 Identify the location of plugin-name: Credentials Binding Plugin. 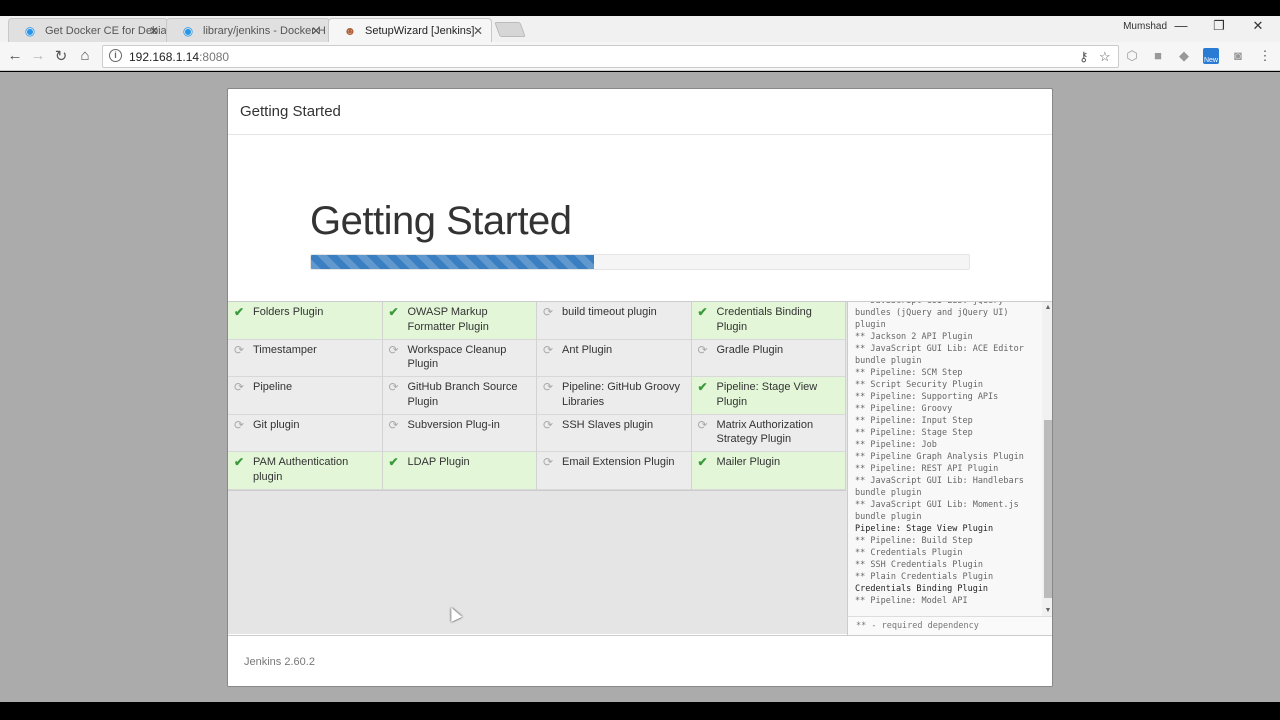
(764, 319).